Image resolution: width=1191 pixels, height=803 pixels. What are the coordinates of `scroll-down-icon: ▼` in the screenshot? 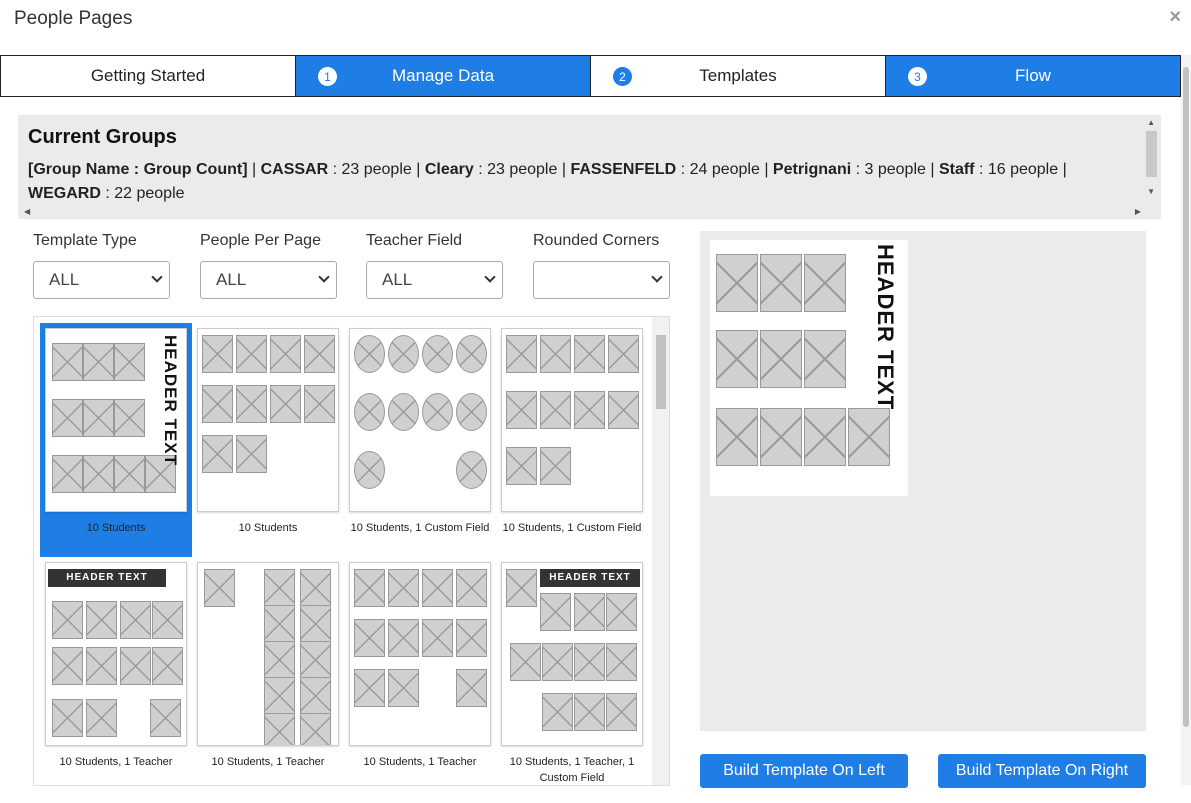 It's located at (1151, 191).